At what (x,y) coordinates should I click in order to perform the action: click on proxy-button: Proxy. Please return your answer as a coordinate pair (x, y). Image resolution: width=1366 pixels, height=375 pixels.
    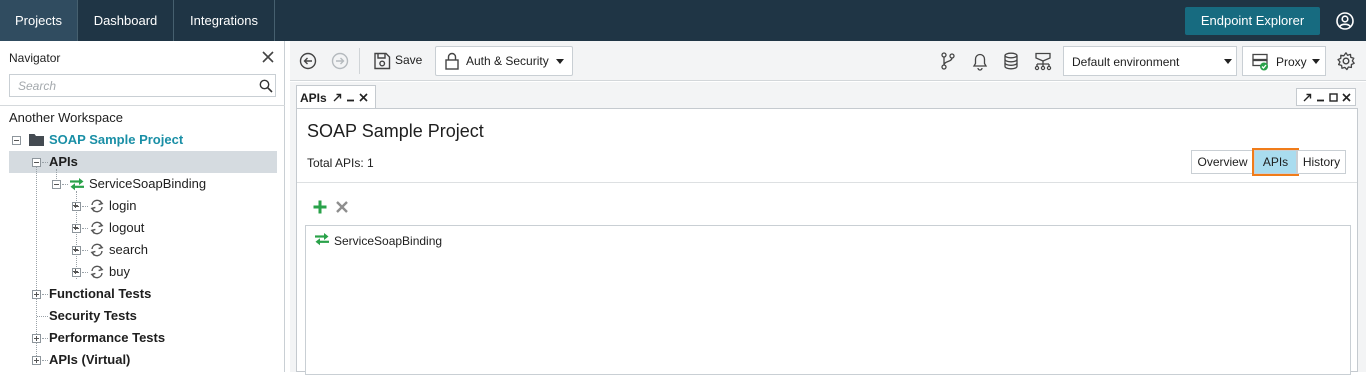
    Looking at the image, I should click on (1284, 61).